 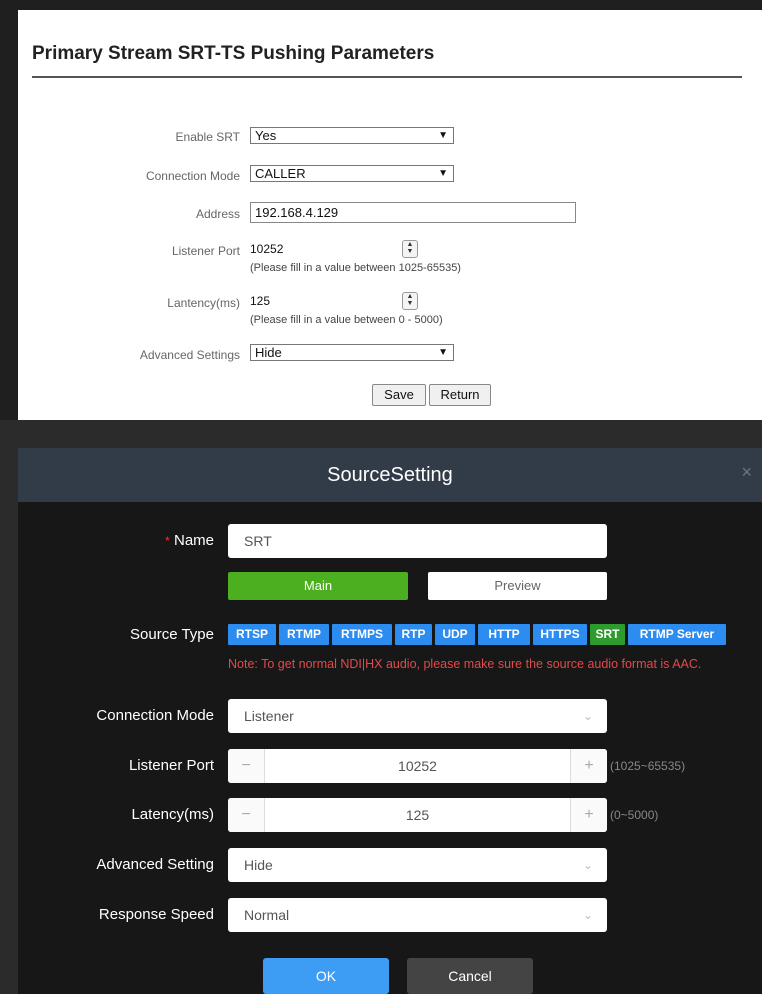 What do you see at coordinates (399, 395) in the screenshot?
I see `save-button: Save` at bounding box center [399, 395].